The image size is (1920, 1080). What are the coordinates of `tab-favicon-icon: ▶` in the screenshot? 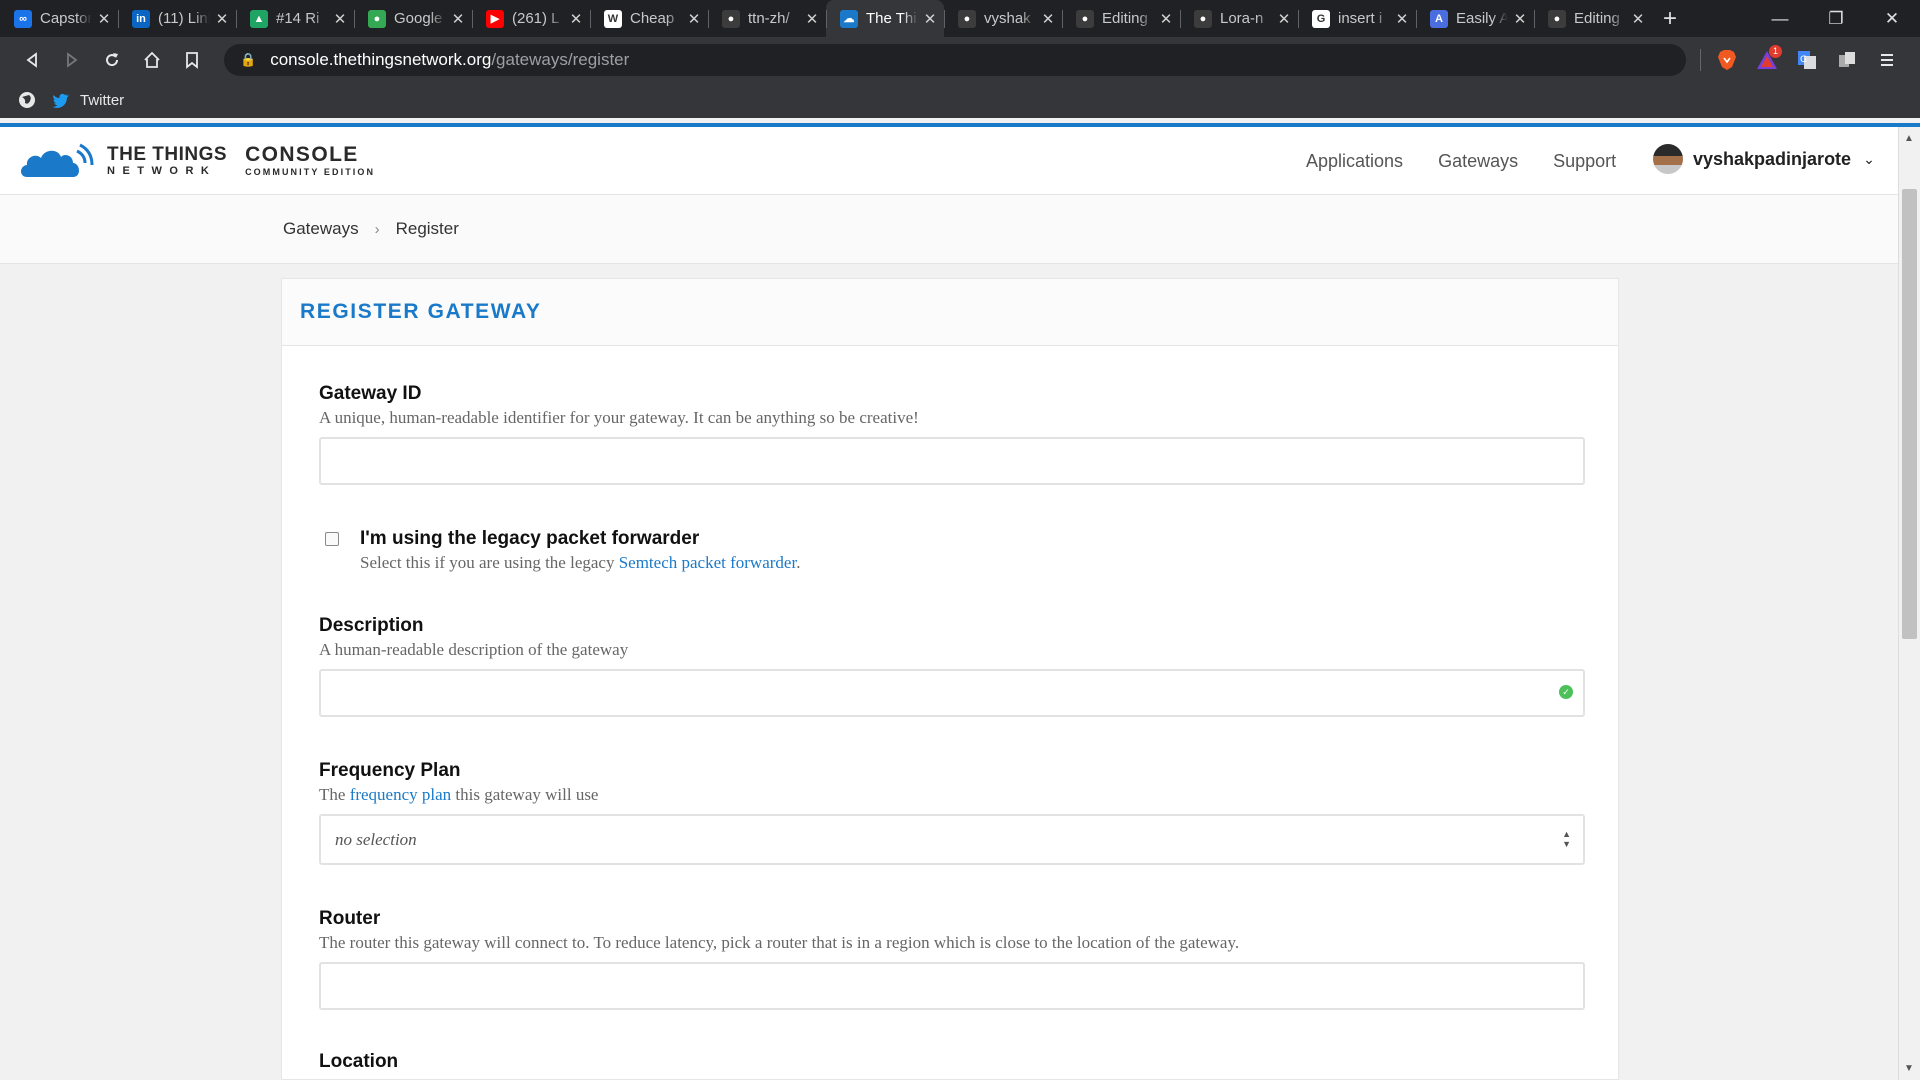 It's located at (495, 18).